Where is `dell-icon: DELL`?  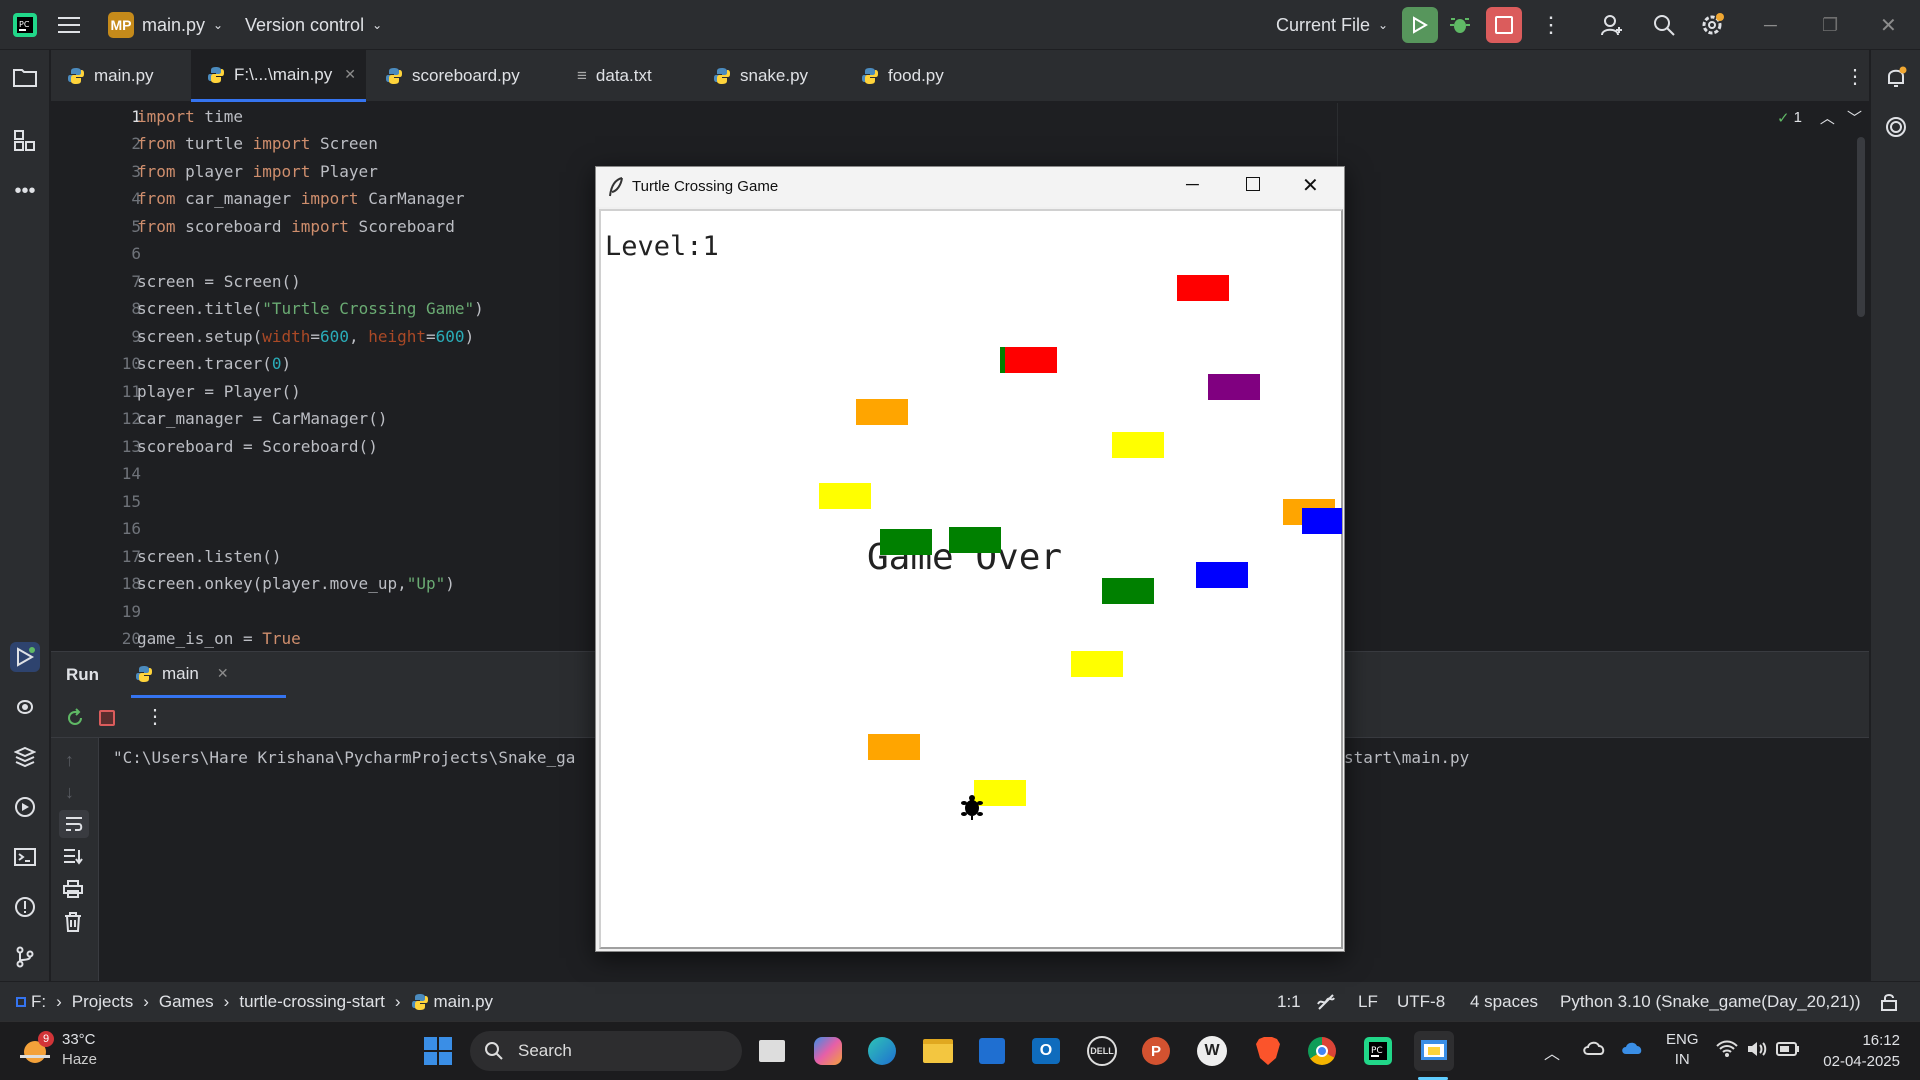 dell-icon: DELL is located at coordinates (1102, 1051).